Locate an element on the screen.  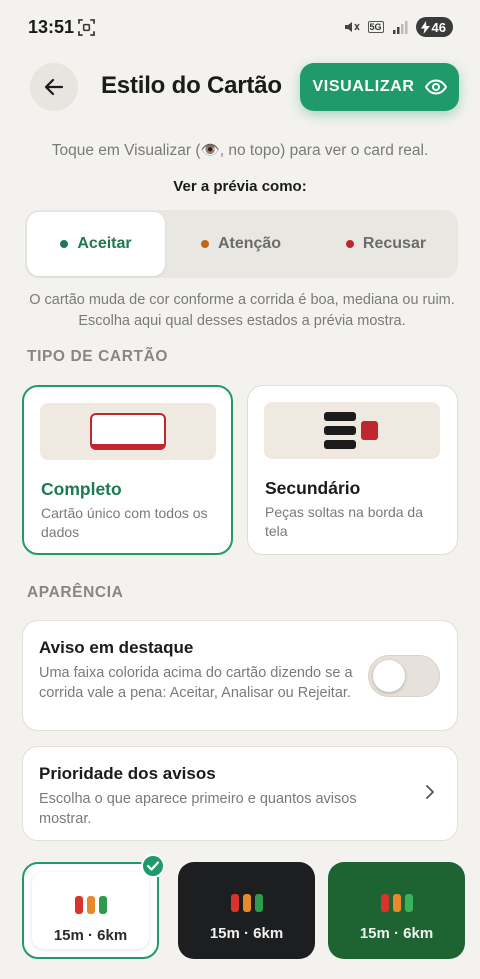
battery-level: 46 is located at coordinates (438, 27).